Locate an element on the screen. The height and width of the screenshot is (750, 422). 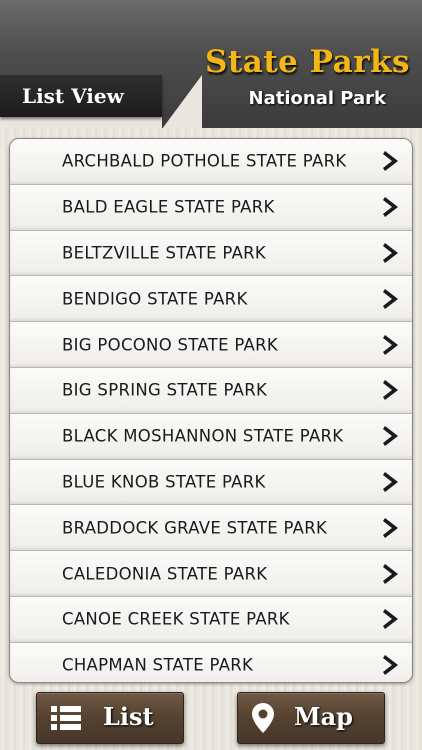
list-item: CHAPMAN STATE PARK is located at coordinates (211, 662).